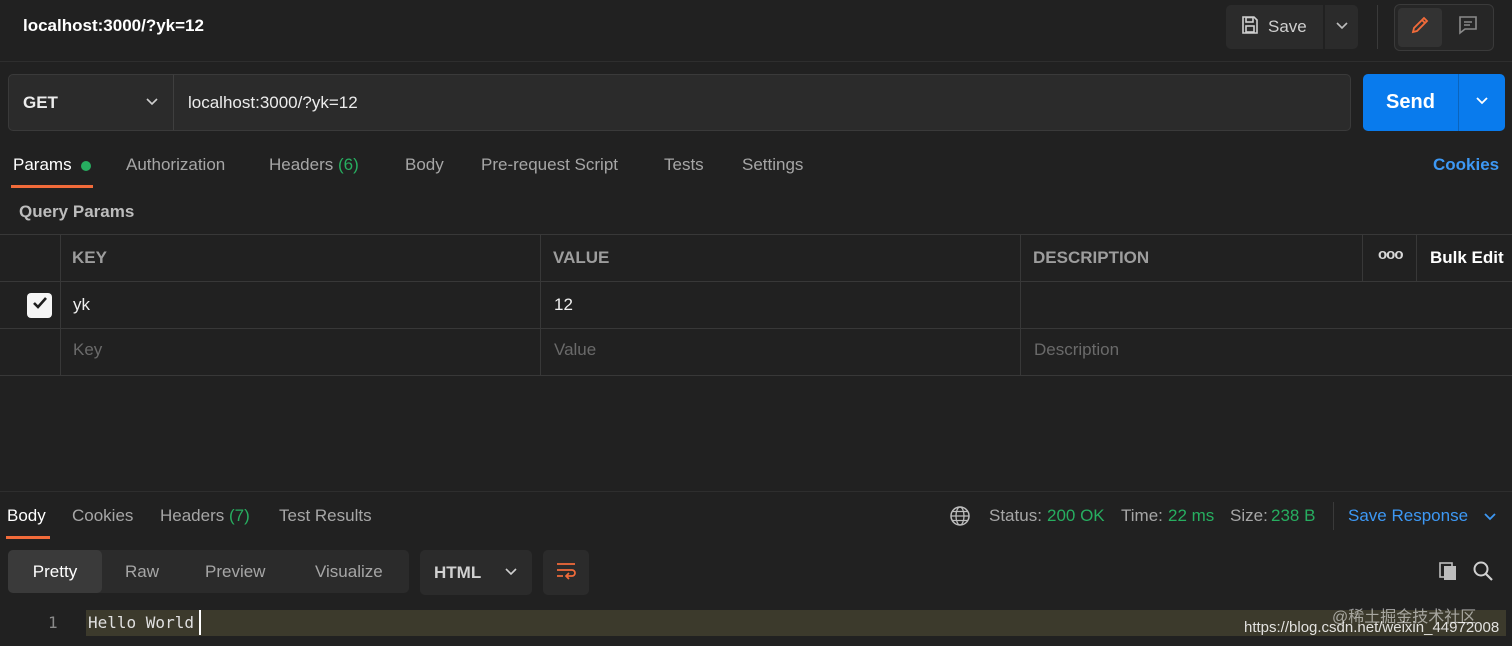  Describe the element at coordinates (87, 350) in the screenshot. I see `new-param-key-input: Key` at that location.